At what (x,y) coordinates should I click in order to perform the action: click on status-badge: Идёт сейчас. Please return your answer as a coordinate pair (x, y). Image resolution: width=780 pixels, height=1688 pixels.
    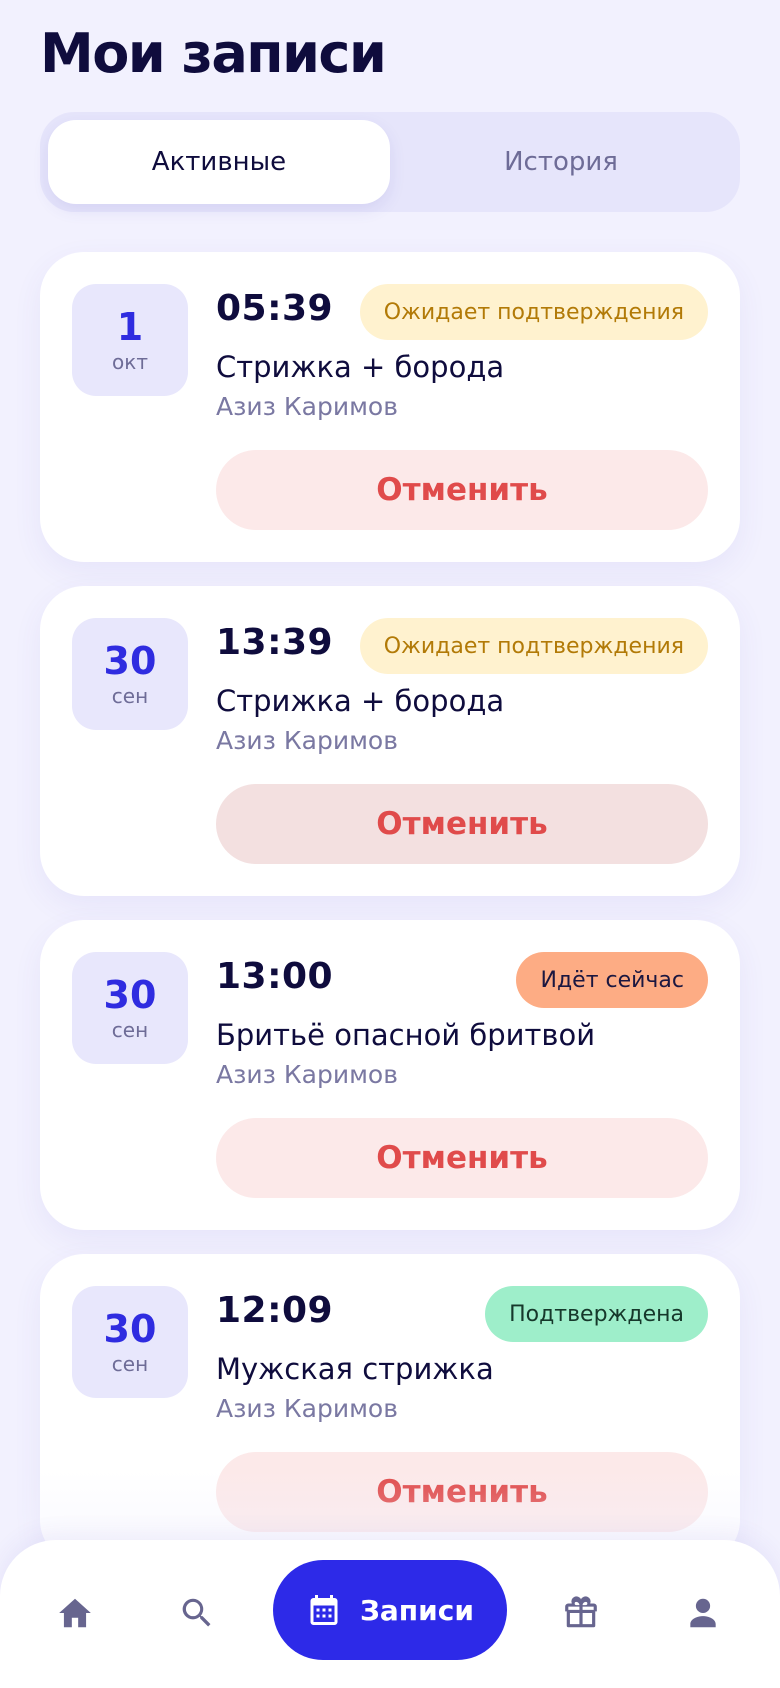
    Looking at the image, I should click on (612, 980).